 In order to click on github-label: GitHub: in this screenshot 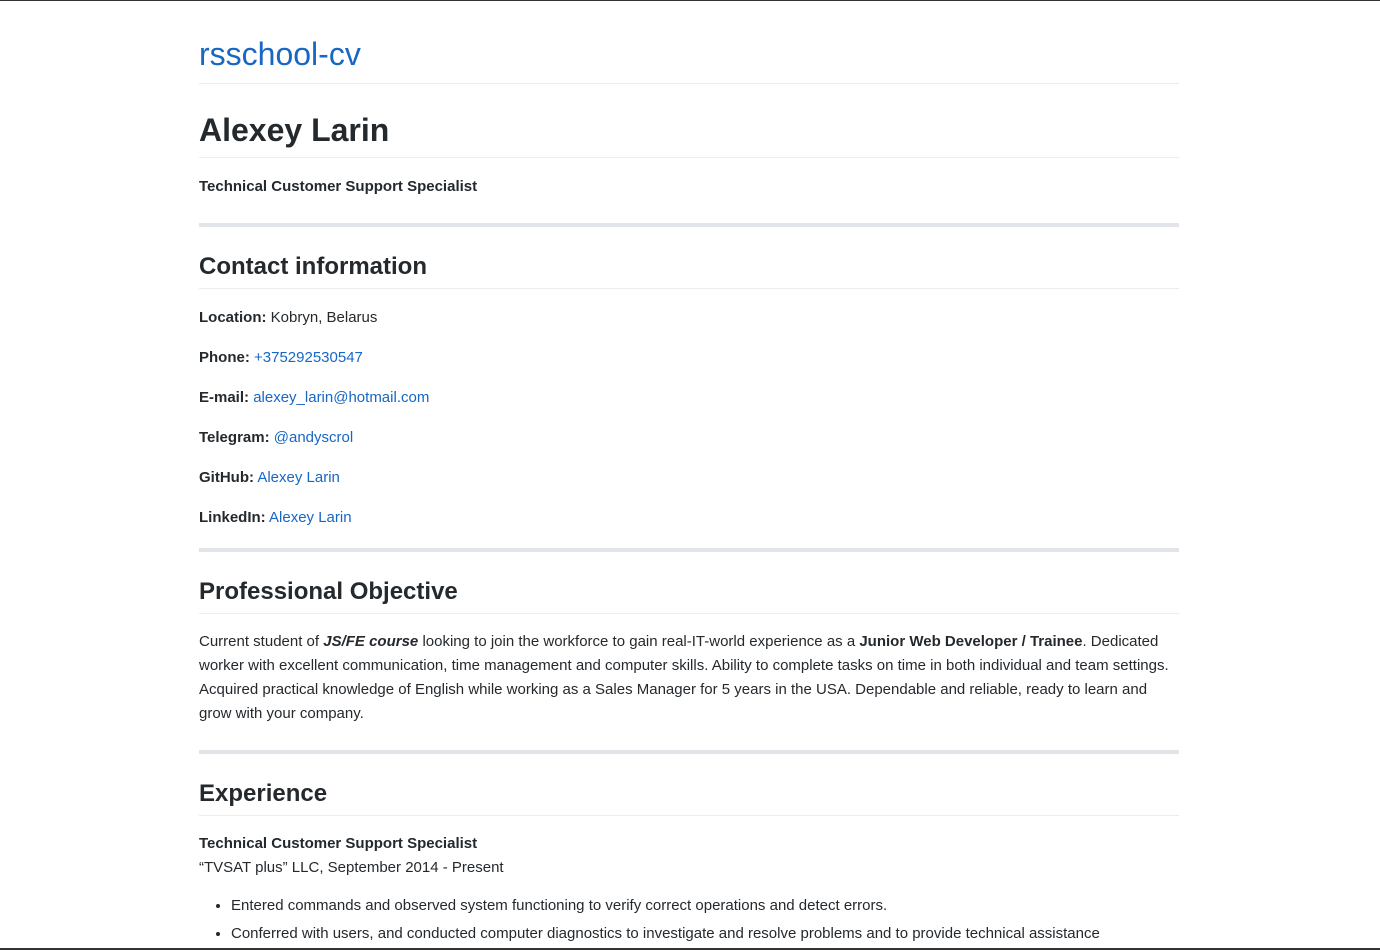, I will do `click(226, 477)`.